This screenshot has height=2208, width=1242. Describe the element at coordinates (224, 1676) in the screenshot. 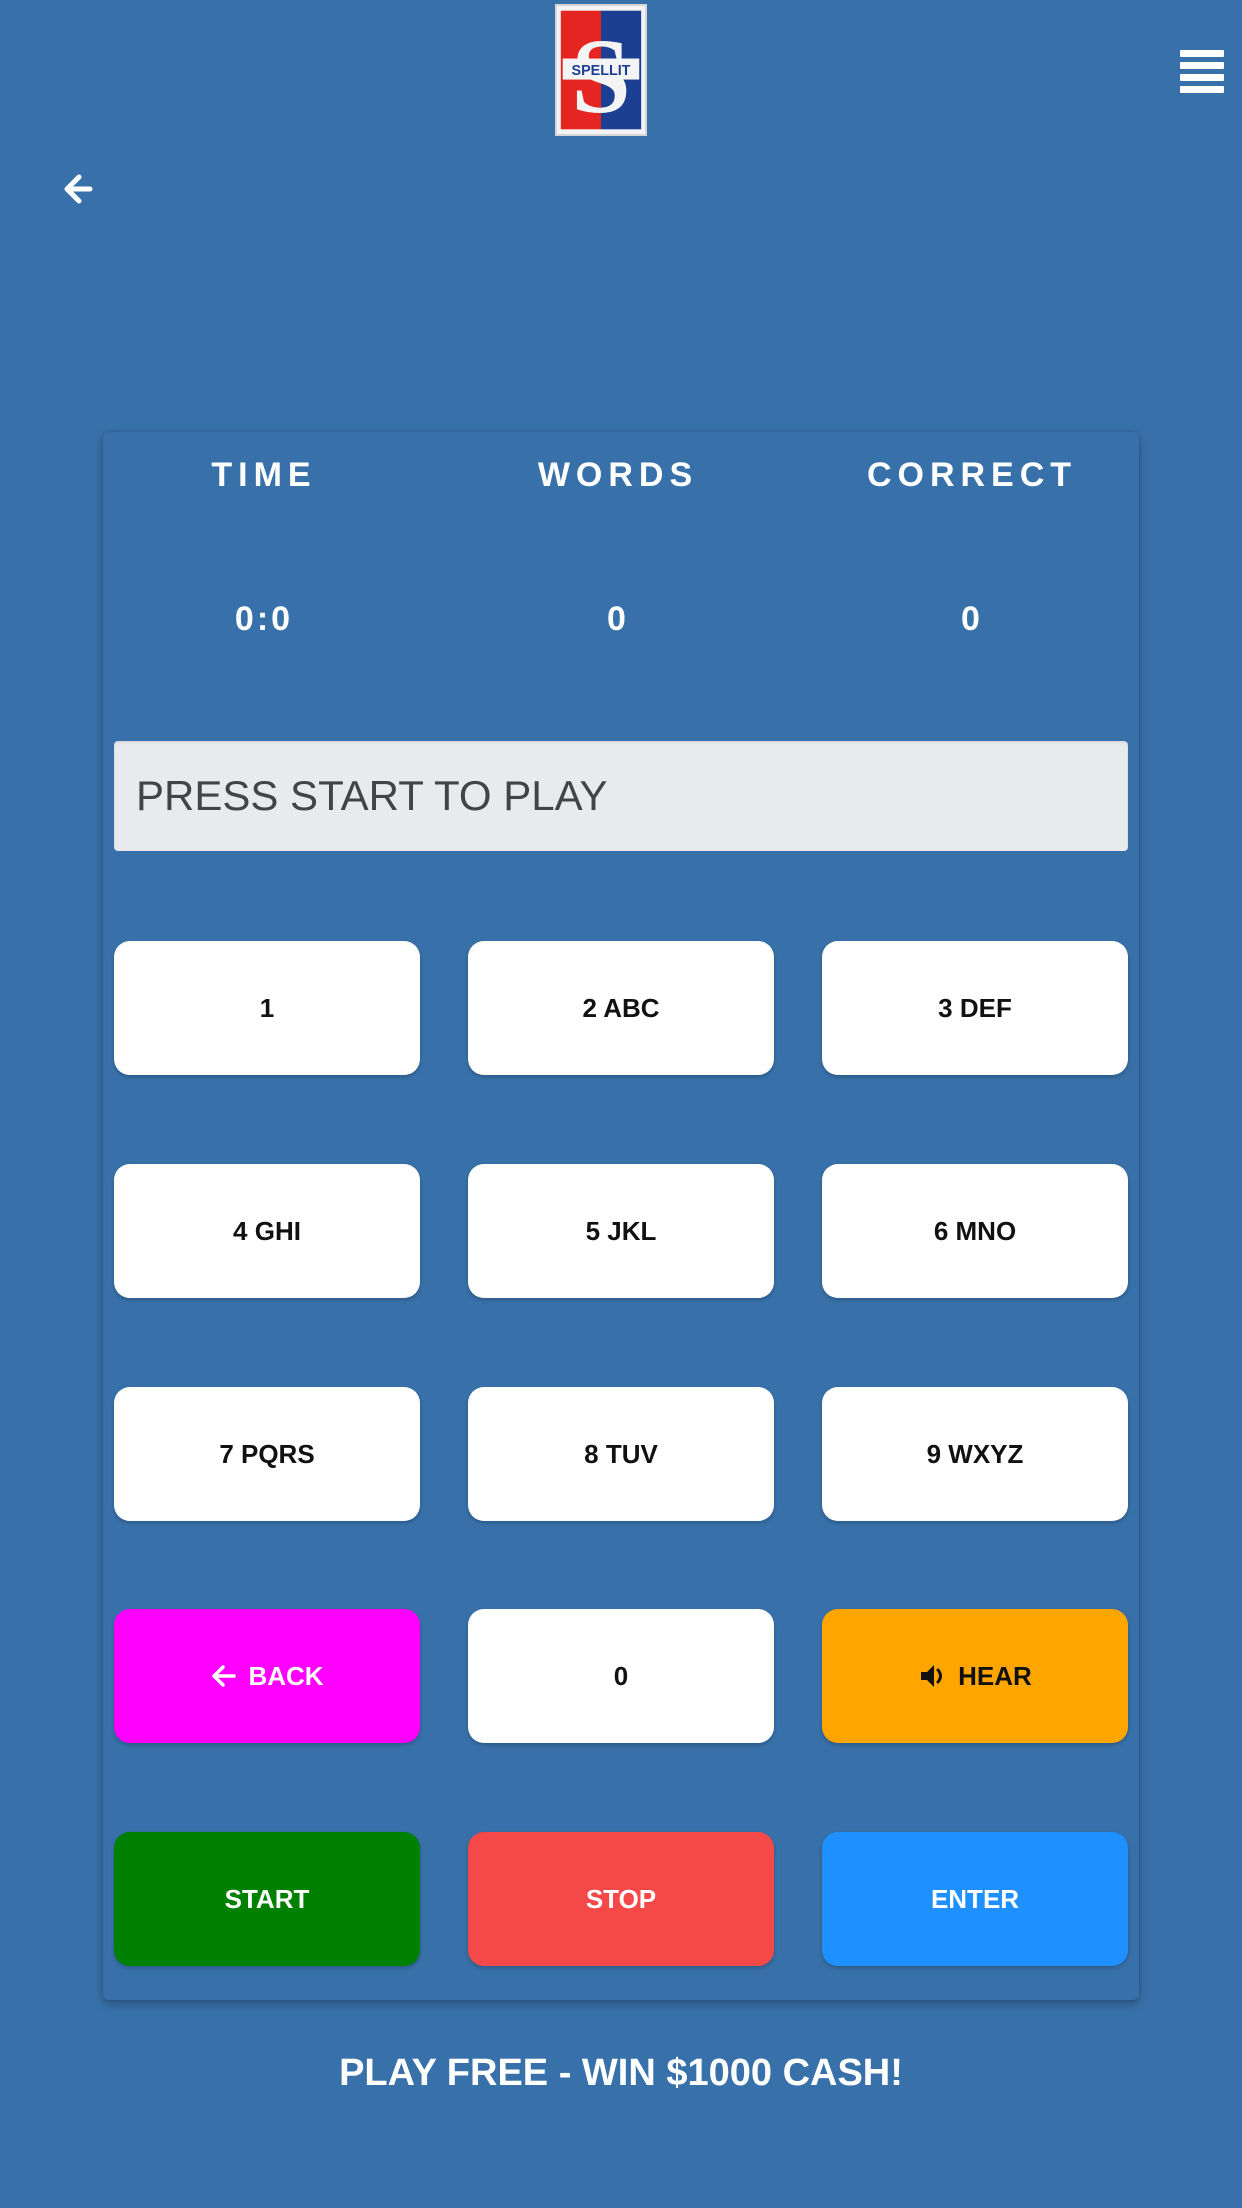

I see `arrow-left-icon` at that location.